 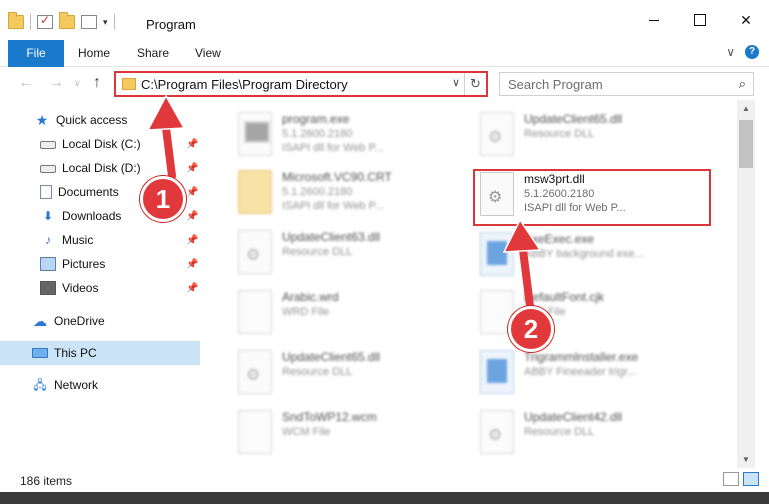 I want to click on file-name: Microsoft.VC90.CRT, so click(x=337, y=177).